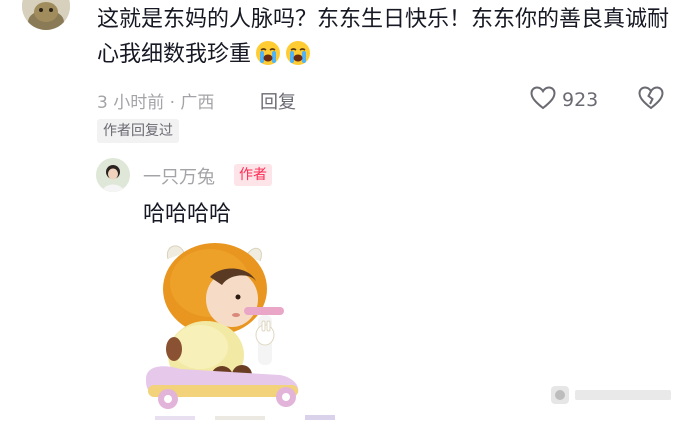  Describe the element at coordinates (580, 100) in the screenshot. I see `like-count: 923` at that location.